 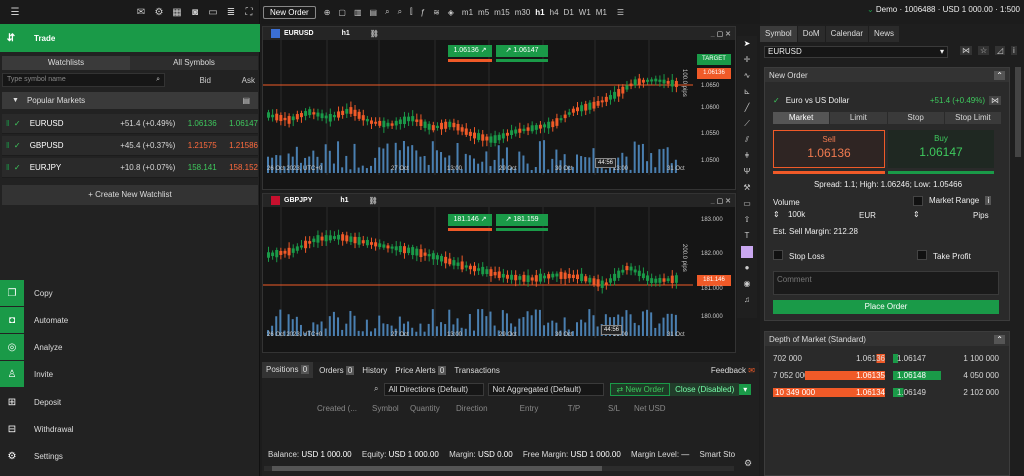 I want to click on chart-symbol: GBPJPY, so click(x=298, y=200).